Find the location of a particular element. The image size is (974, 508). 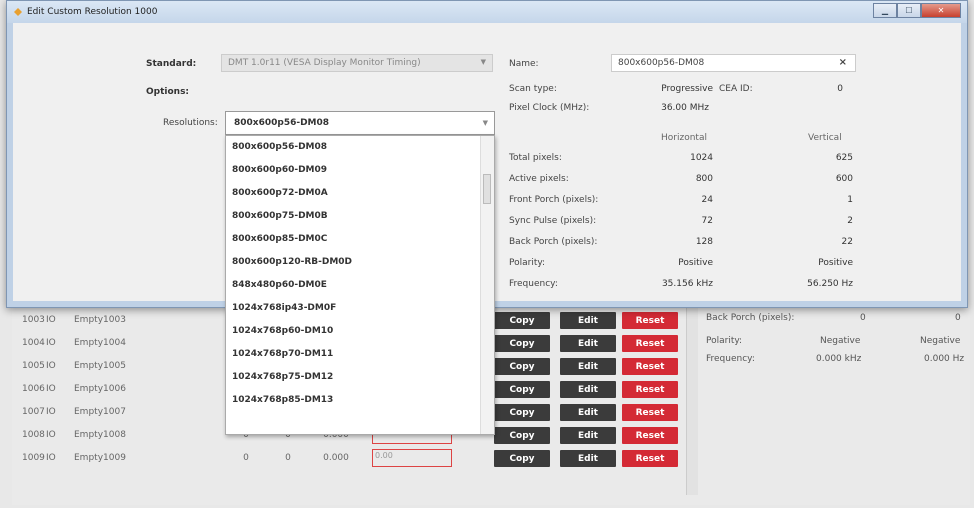

bg-frequency-v: 0.000 Hz is located at coordinates (944, 359).